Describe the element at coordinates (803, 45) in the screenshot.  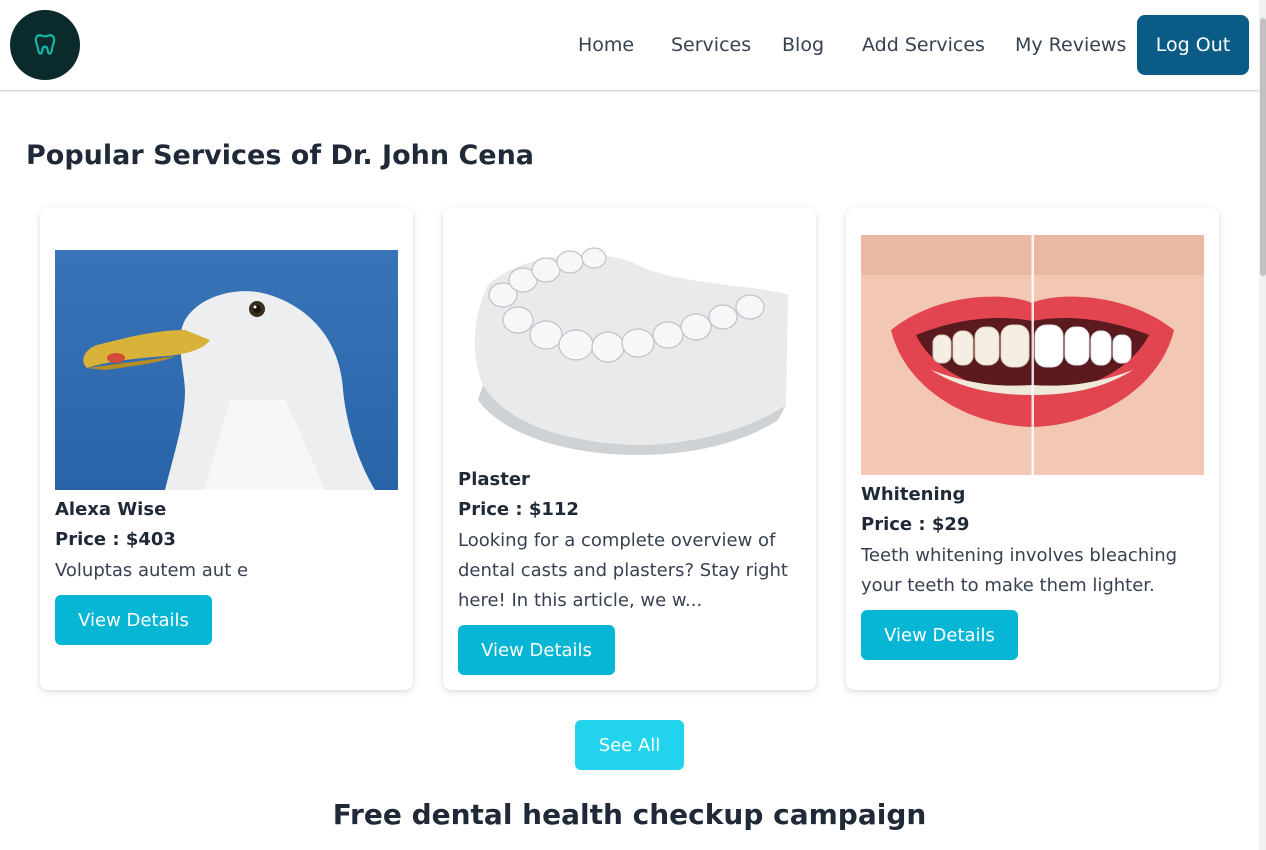
I see `nav-blog-link: Blog` at that location.